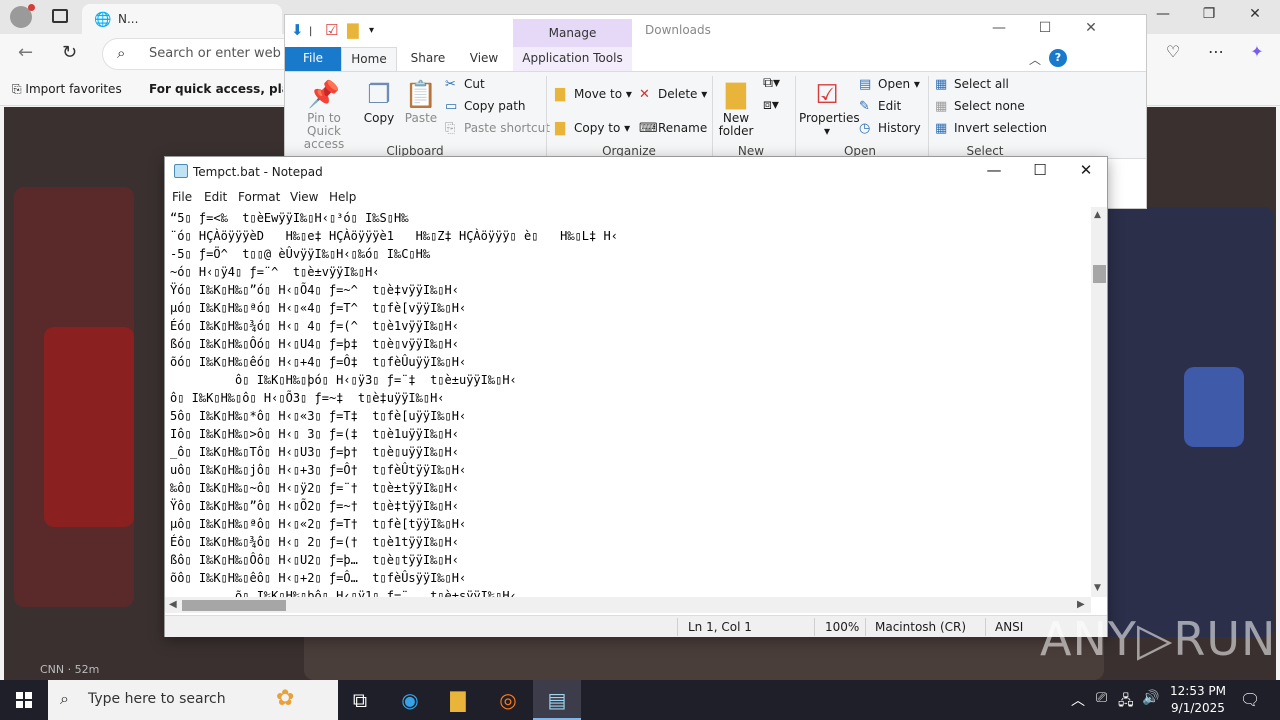 The height and width of the screenshot is (720, 1280). What do you see at coordinates (999, 28) in the screenshot?
I see `explorer-minimize-button: —` at bounding box center [999, 28].